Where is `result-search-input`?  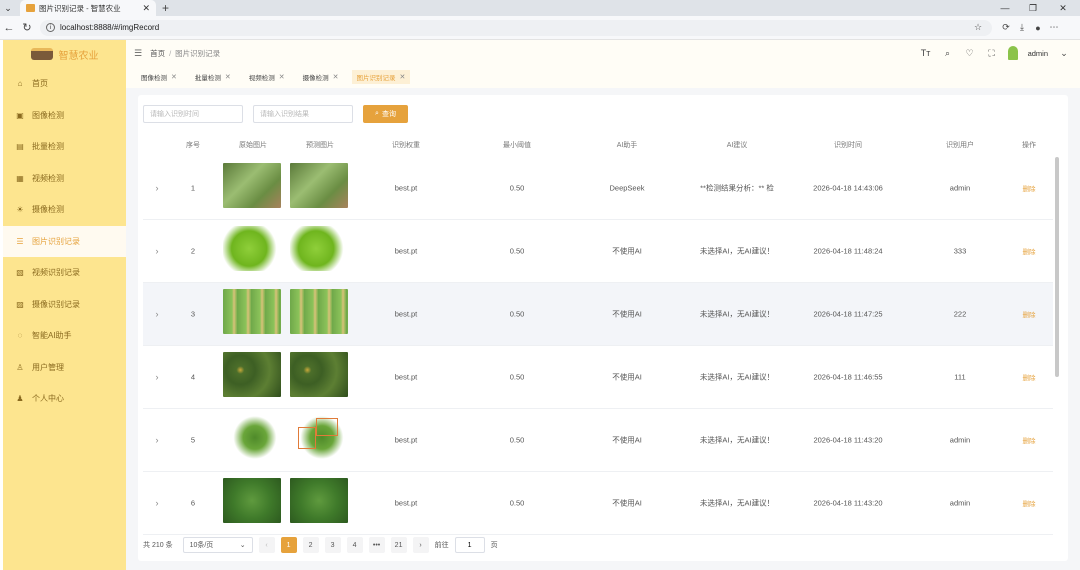
result-search-input is located at coordinates (303, 114).